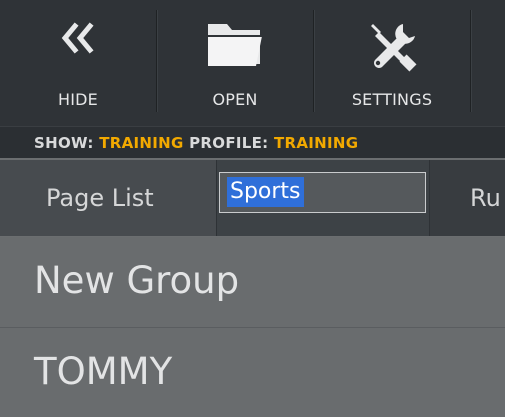 Image resolution: width=505 pixels, height=417 pixels. Describe the element at coordinates (103, 371) in the screenshot. I see `list-item-label: TOMMY` at that location.